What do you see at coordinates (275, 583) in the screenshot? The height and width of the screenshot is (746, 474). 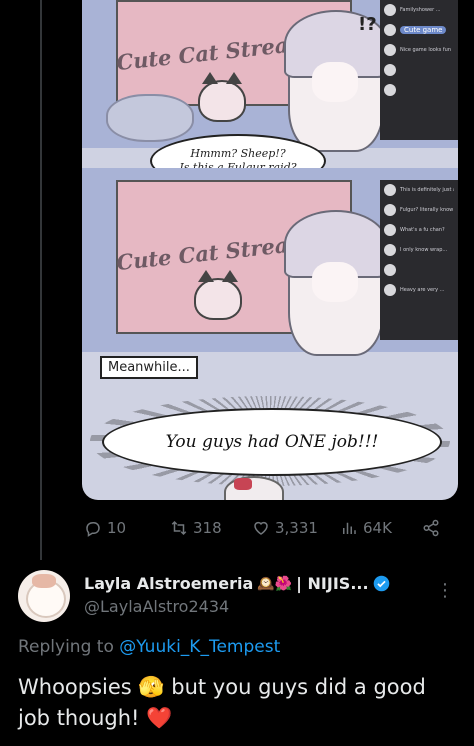 I see `author-emoji: 🕰️🌺` at bounding box center [275, 583].